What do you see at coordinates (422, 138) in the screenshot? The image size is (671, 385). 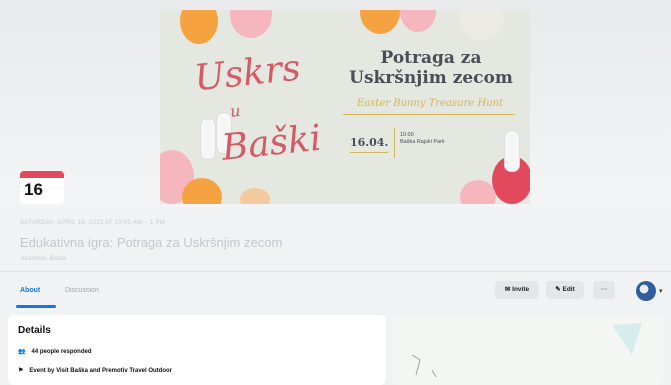 I see `poster-time: 10:00 Baška Rajski Park` at bounding box center [422, 138].